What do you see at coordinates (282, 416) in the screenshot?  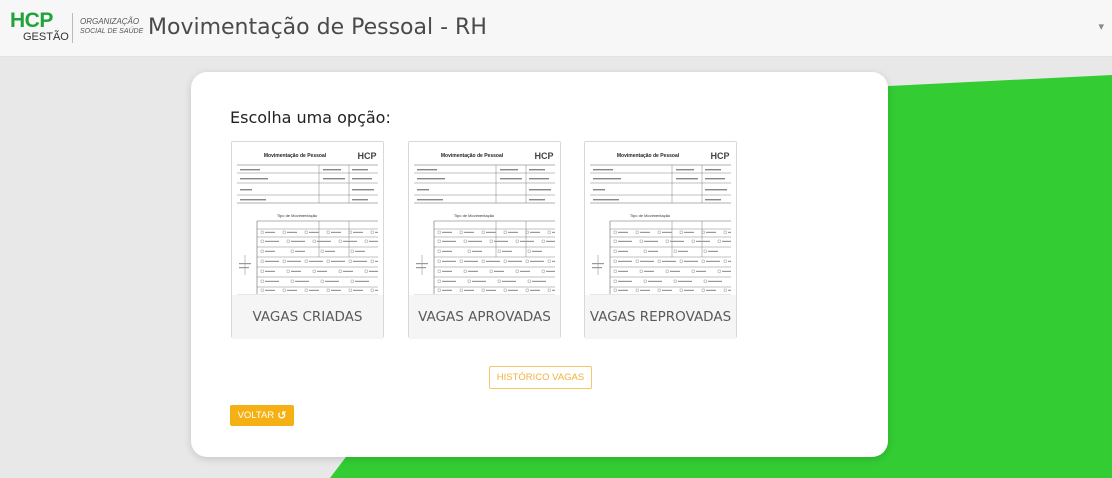 I see `refresh-icon: ↺` at bounding box center [282, 416].